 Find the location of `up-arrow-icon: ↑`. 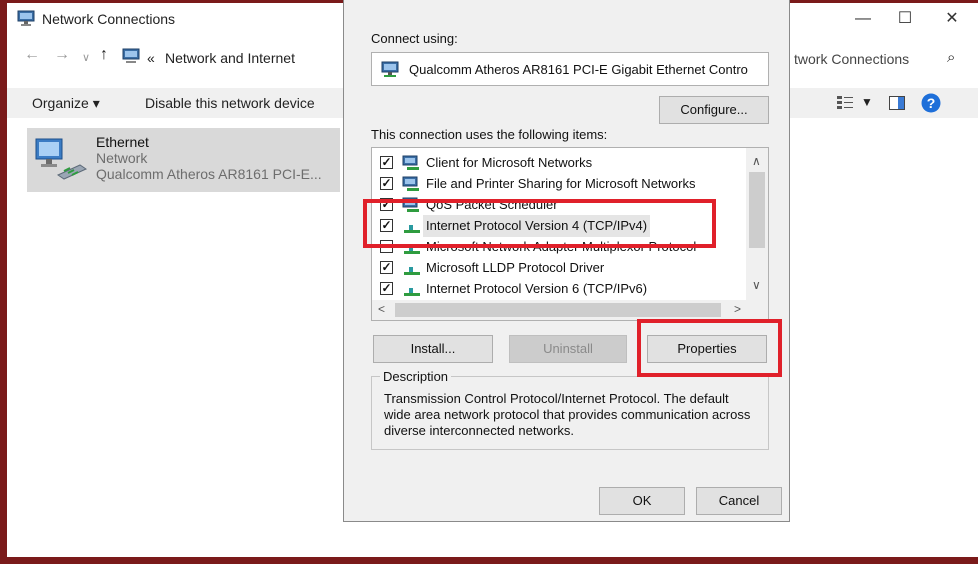

up-arrow-icon: ↑ is located at coordinates (104, 55).